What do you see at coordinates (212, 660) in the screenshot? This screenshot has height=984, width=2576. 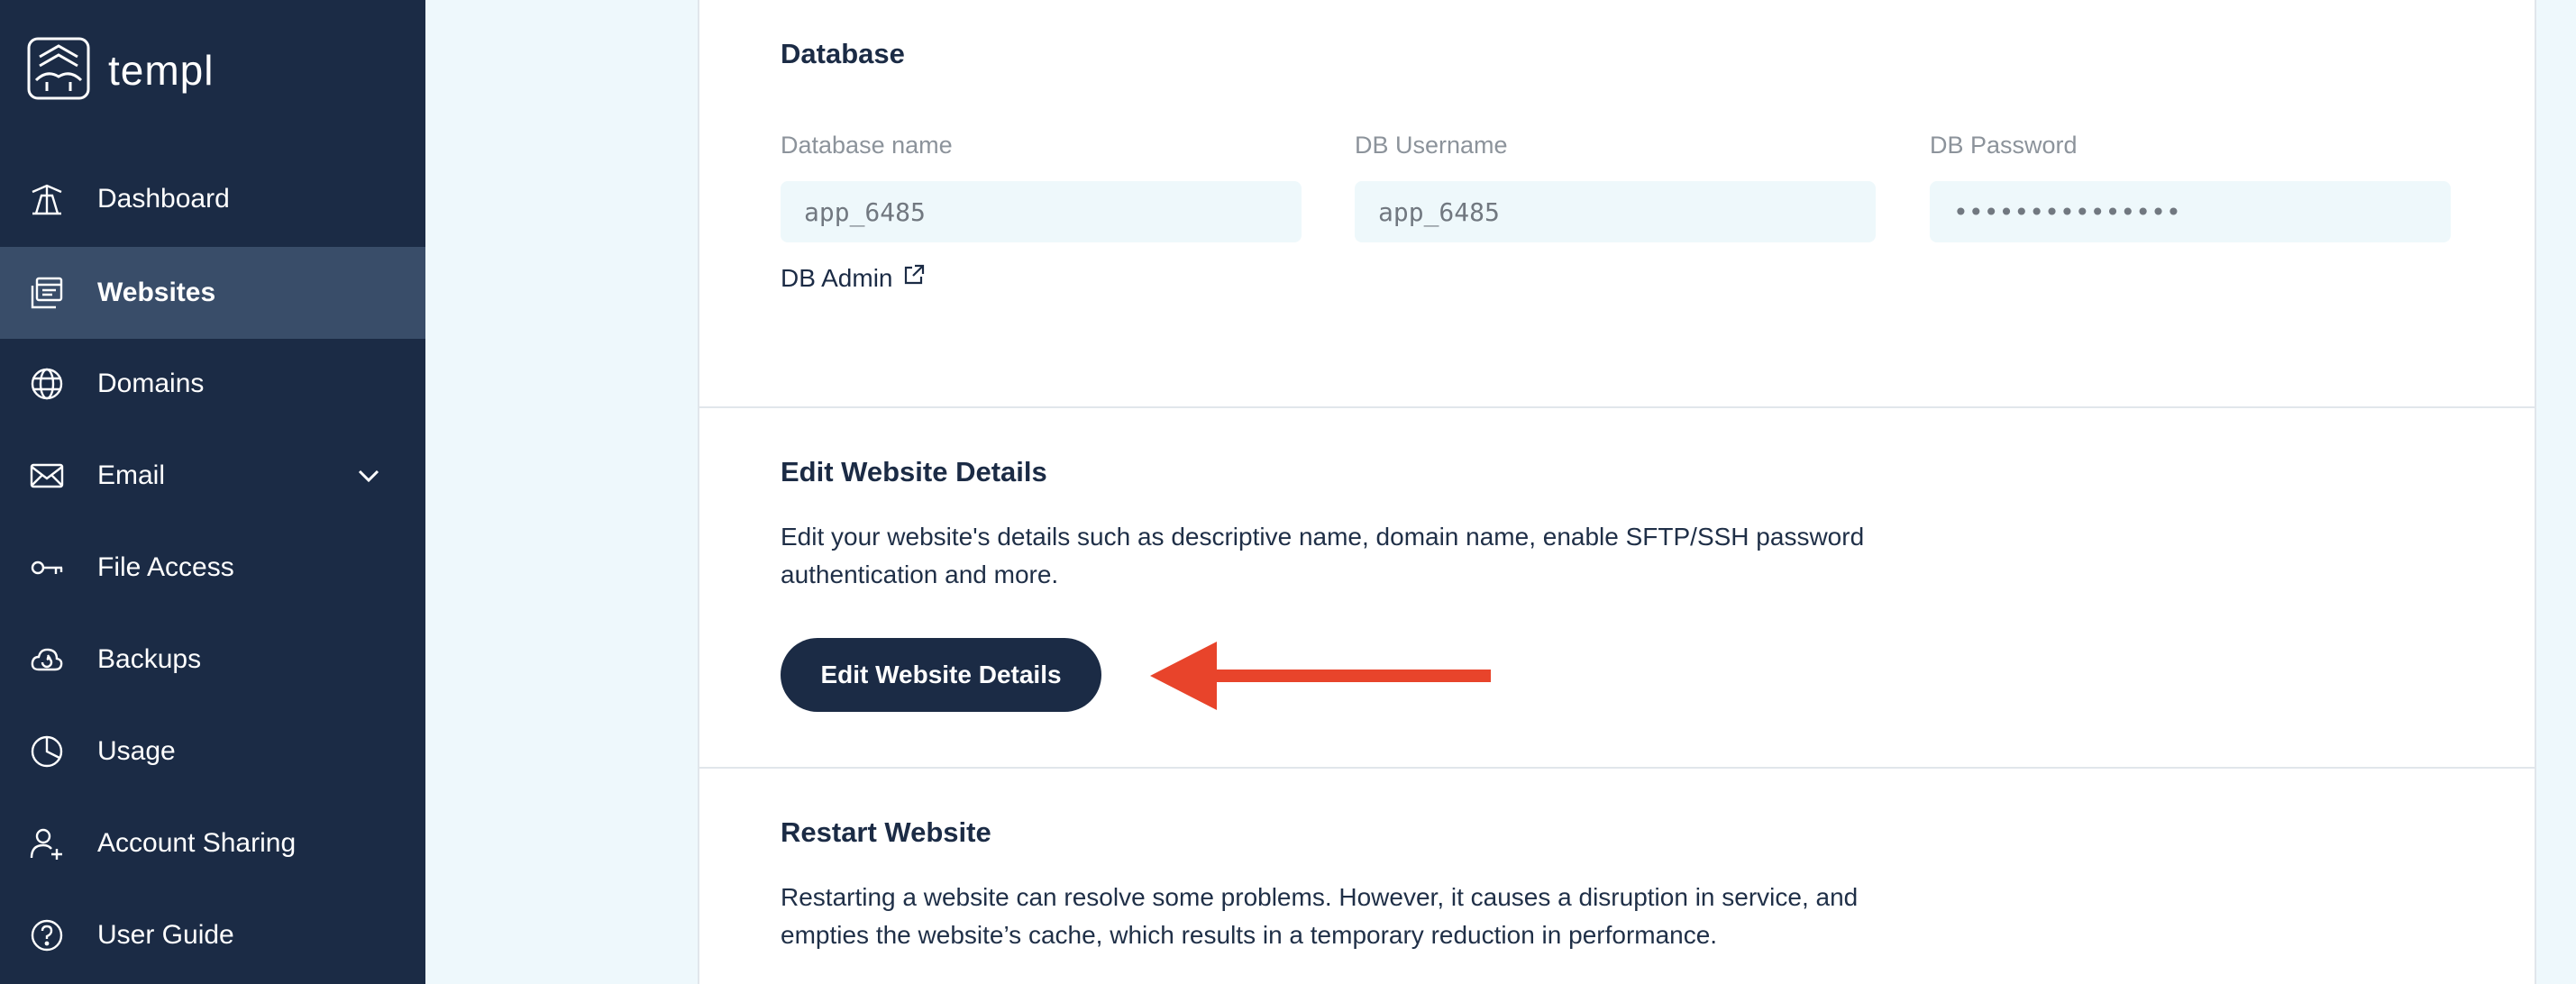 I see `sidebar-item-backups: Backups` at bounding box center [212, 660].